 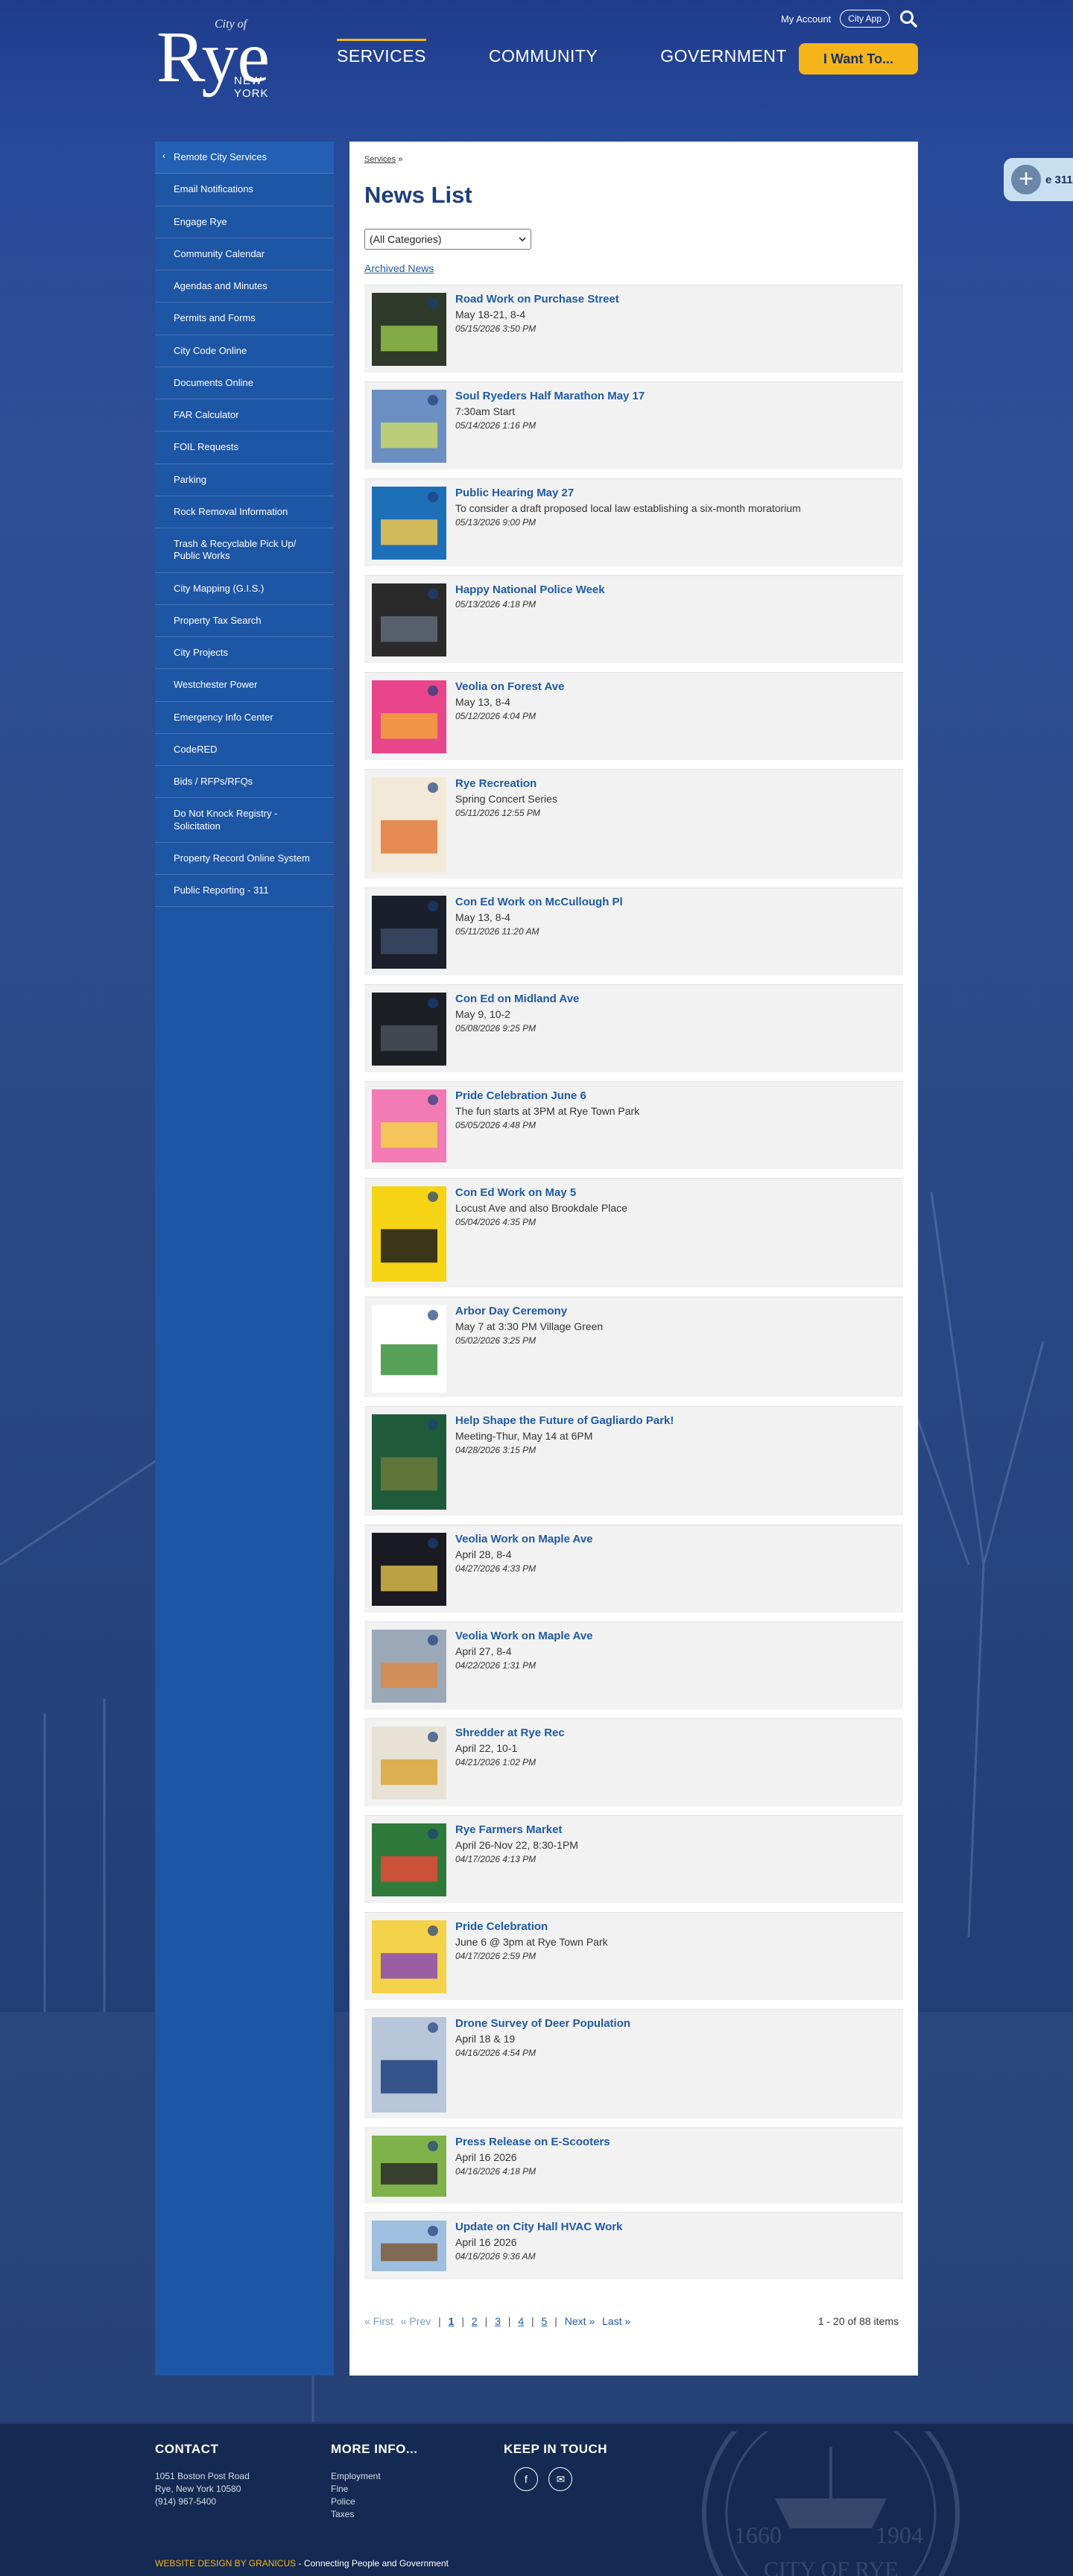 I want to click on sidebar-item-agendas-minutes: Agendas and Minutes, so click(x=244, y=286).